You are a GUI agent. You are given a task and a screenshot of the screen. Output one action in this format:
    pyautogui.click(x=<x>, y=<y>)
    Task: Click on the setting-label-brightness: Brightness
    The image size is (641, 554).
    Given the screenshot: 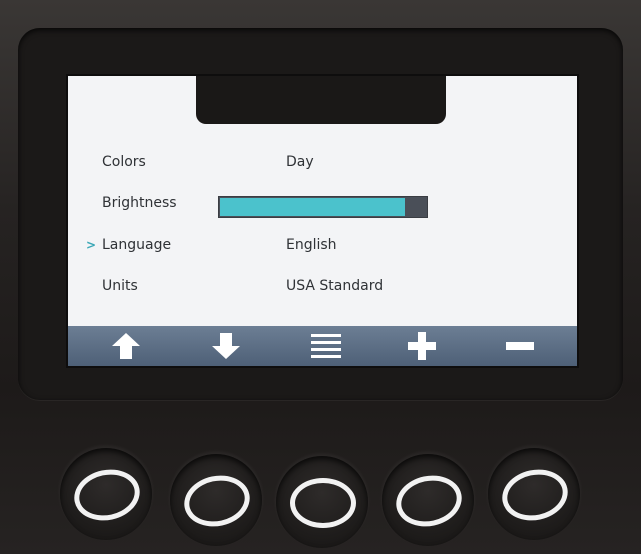 What is the action you would take?
    pyautogui.click(x=139, y=203)
    